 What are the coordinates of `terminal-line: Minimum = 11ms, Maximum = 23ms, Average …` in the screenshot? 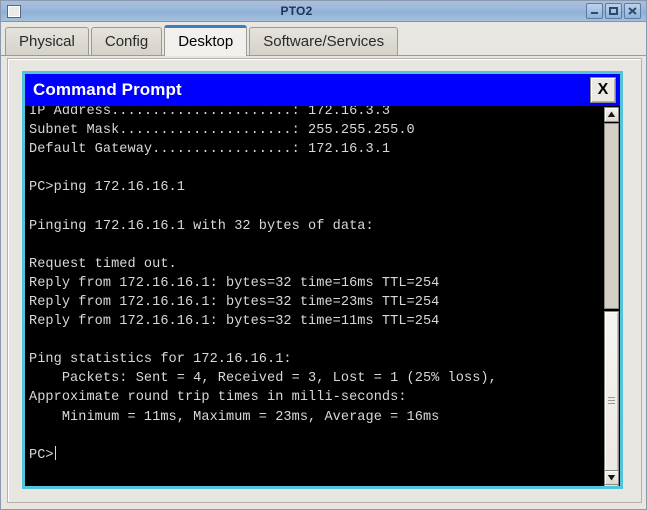 It's located at (234, 417).